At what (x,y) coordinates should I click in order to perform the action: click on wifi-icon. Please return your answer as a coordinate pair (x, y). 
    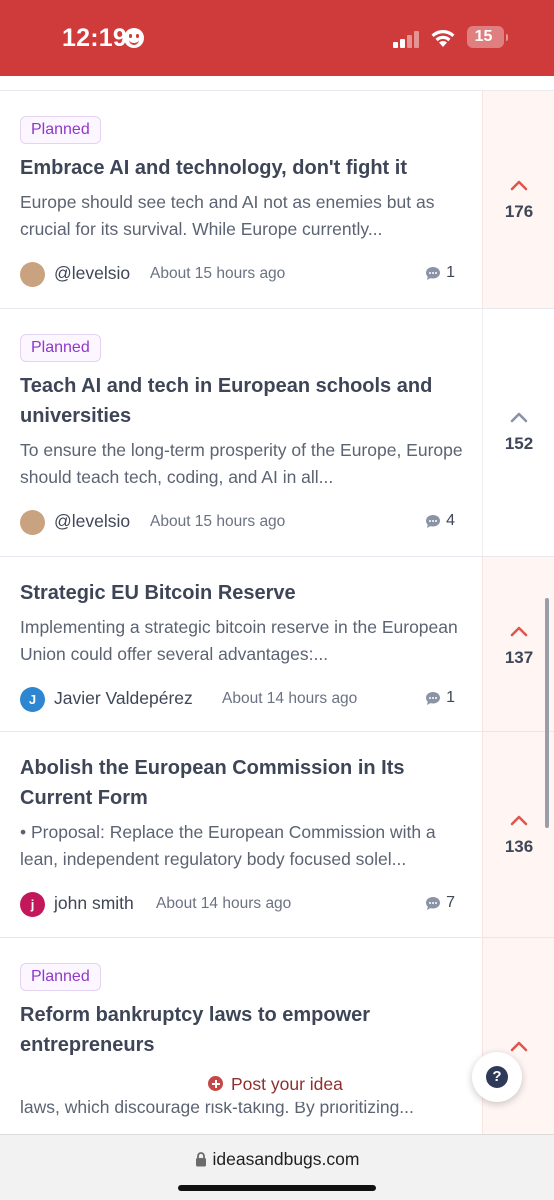
    Looking at the image, I should click on (443, 38).